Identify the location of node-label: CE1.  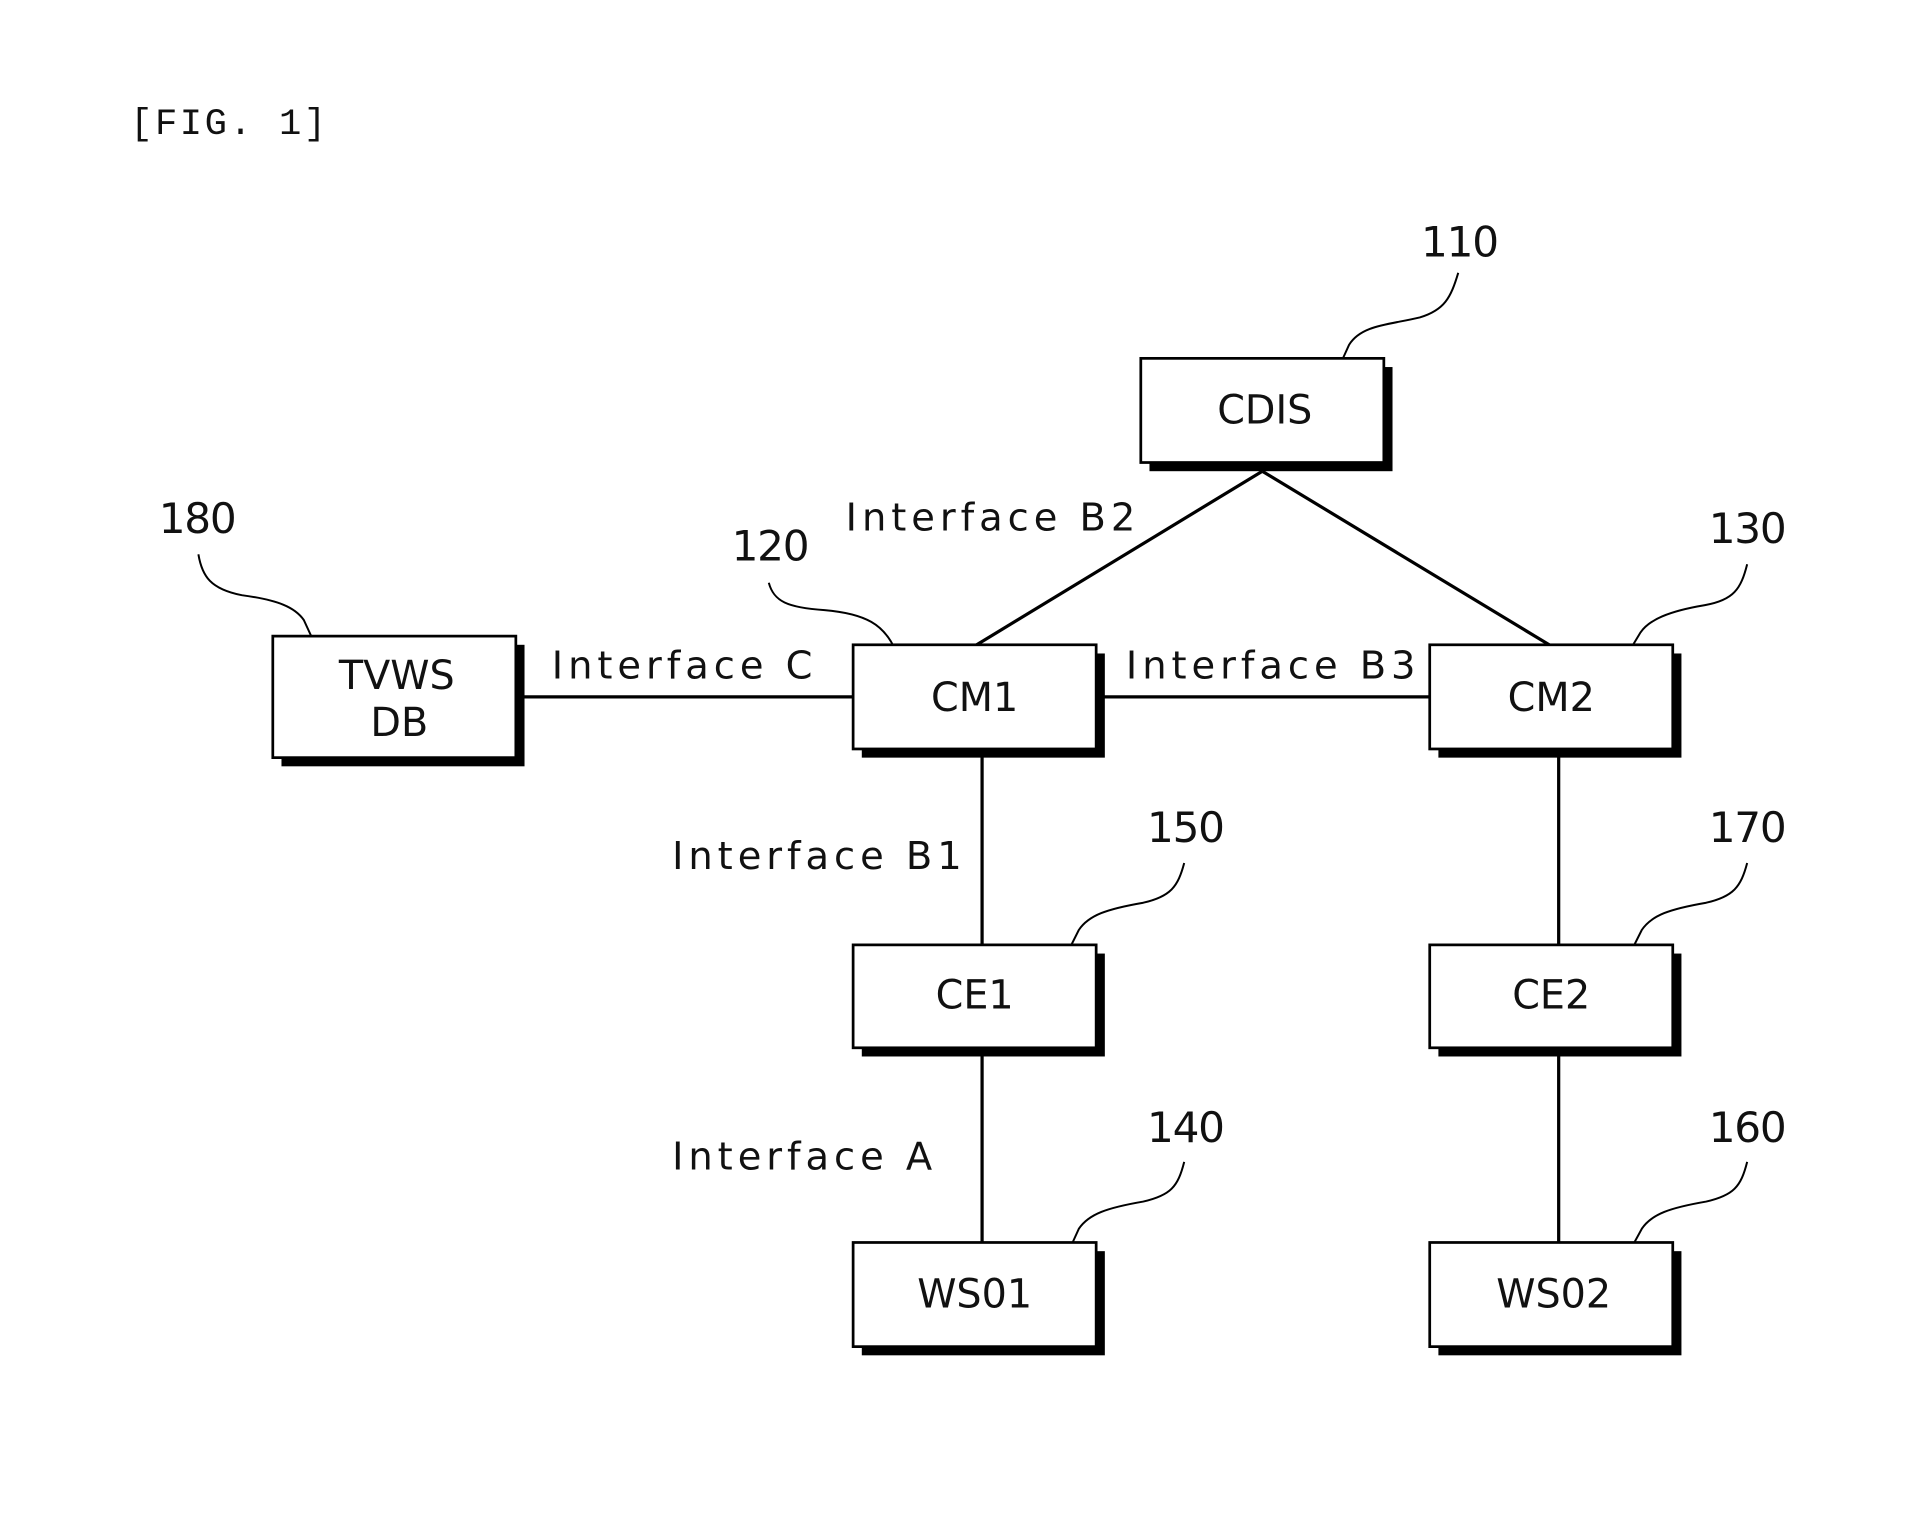
(975, 996).